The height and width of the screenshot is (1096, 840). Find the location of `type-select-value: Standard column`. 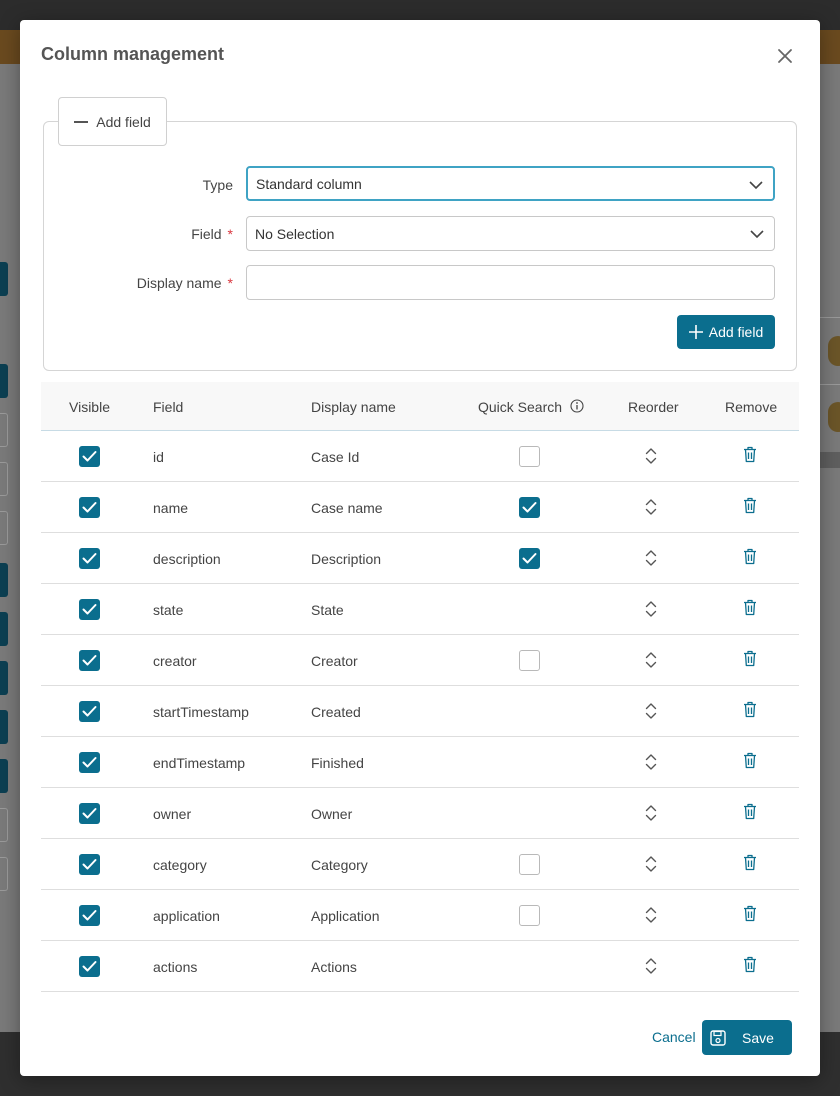

type-select-value: Standard column is located at coordinates (309, 183).